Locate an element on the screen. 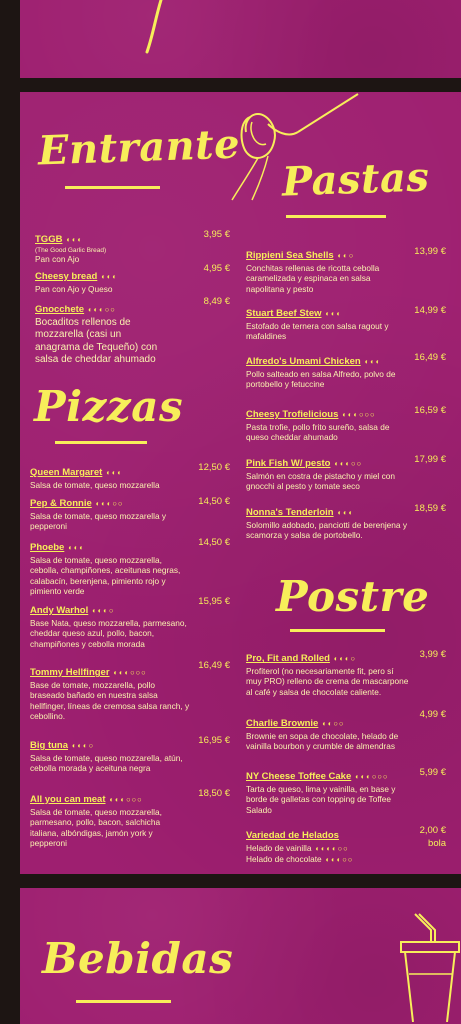  item-price: 18,59 € is located at coordinates (430, 508).